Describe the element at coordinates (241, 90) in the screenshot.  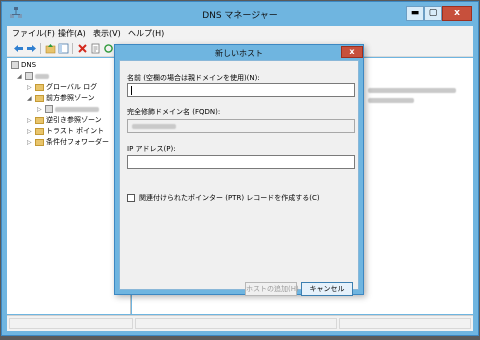
I see `host-name-input` at that location.